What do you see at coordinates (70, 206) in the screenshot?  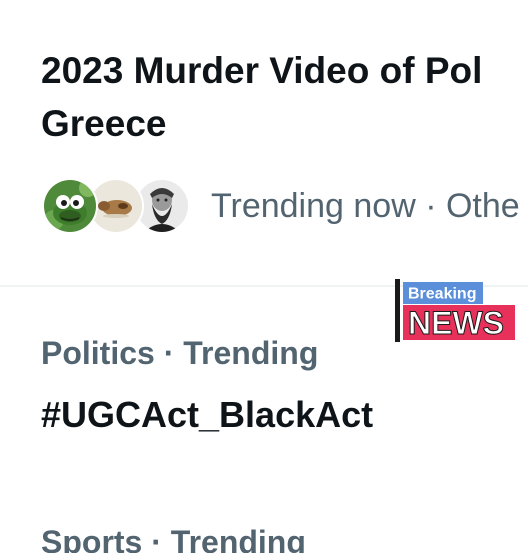 I see `frog-avatar-icon` at bounding box center [70, 206].